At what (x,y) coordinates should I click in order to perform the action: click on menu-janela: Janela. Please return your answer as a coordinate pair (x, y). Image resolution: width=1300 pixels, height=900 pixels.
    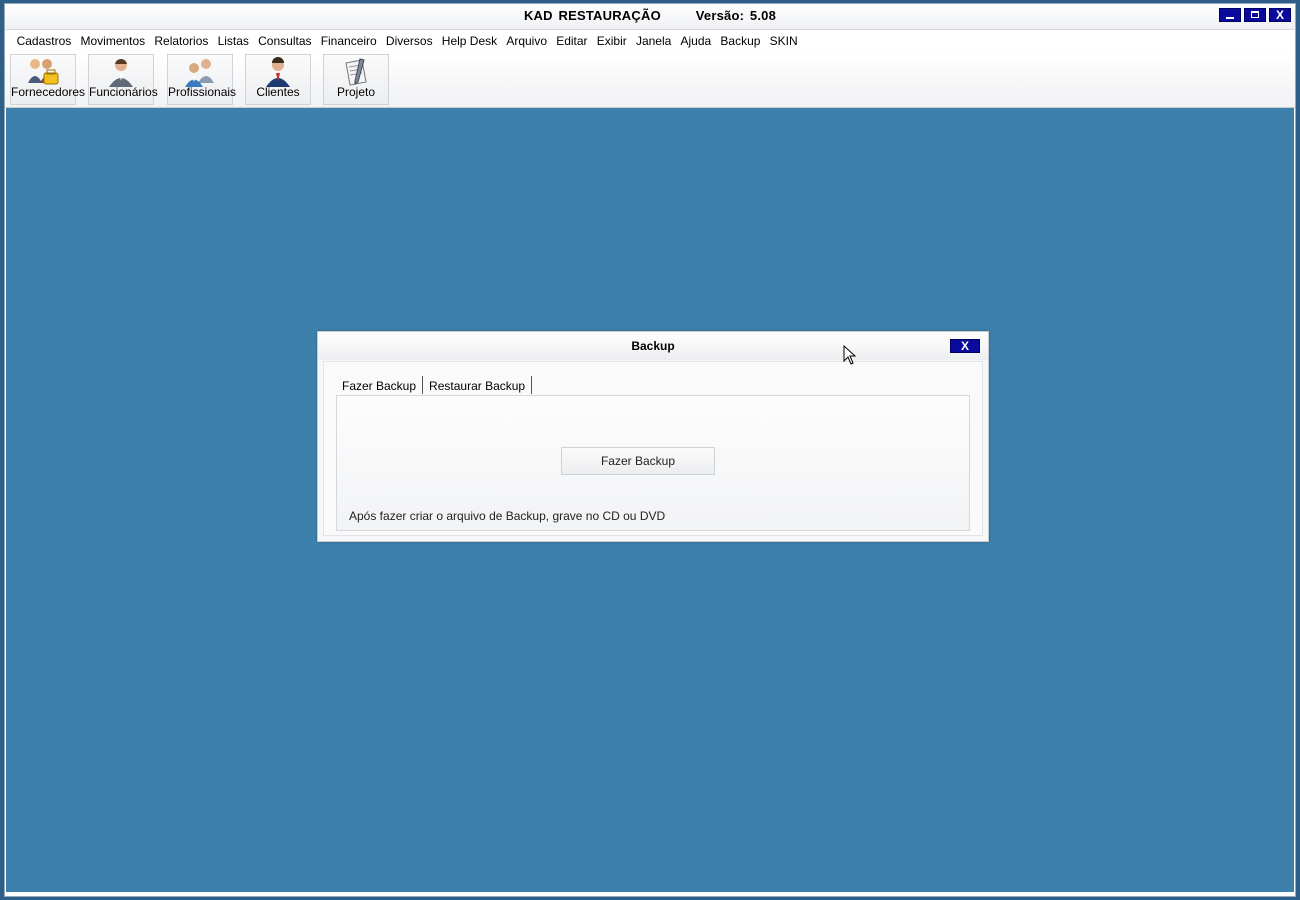
    Looking at the image, I should click on (653, 41).